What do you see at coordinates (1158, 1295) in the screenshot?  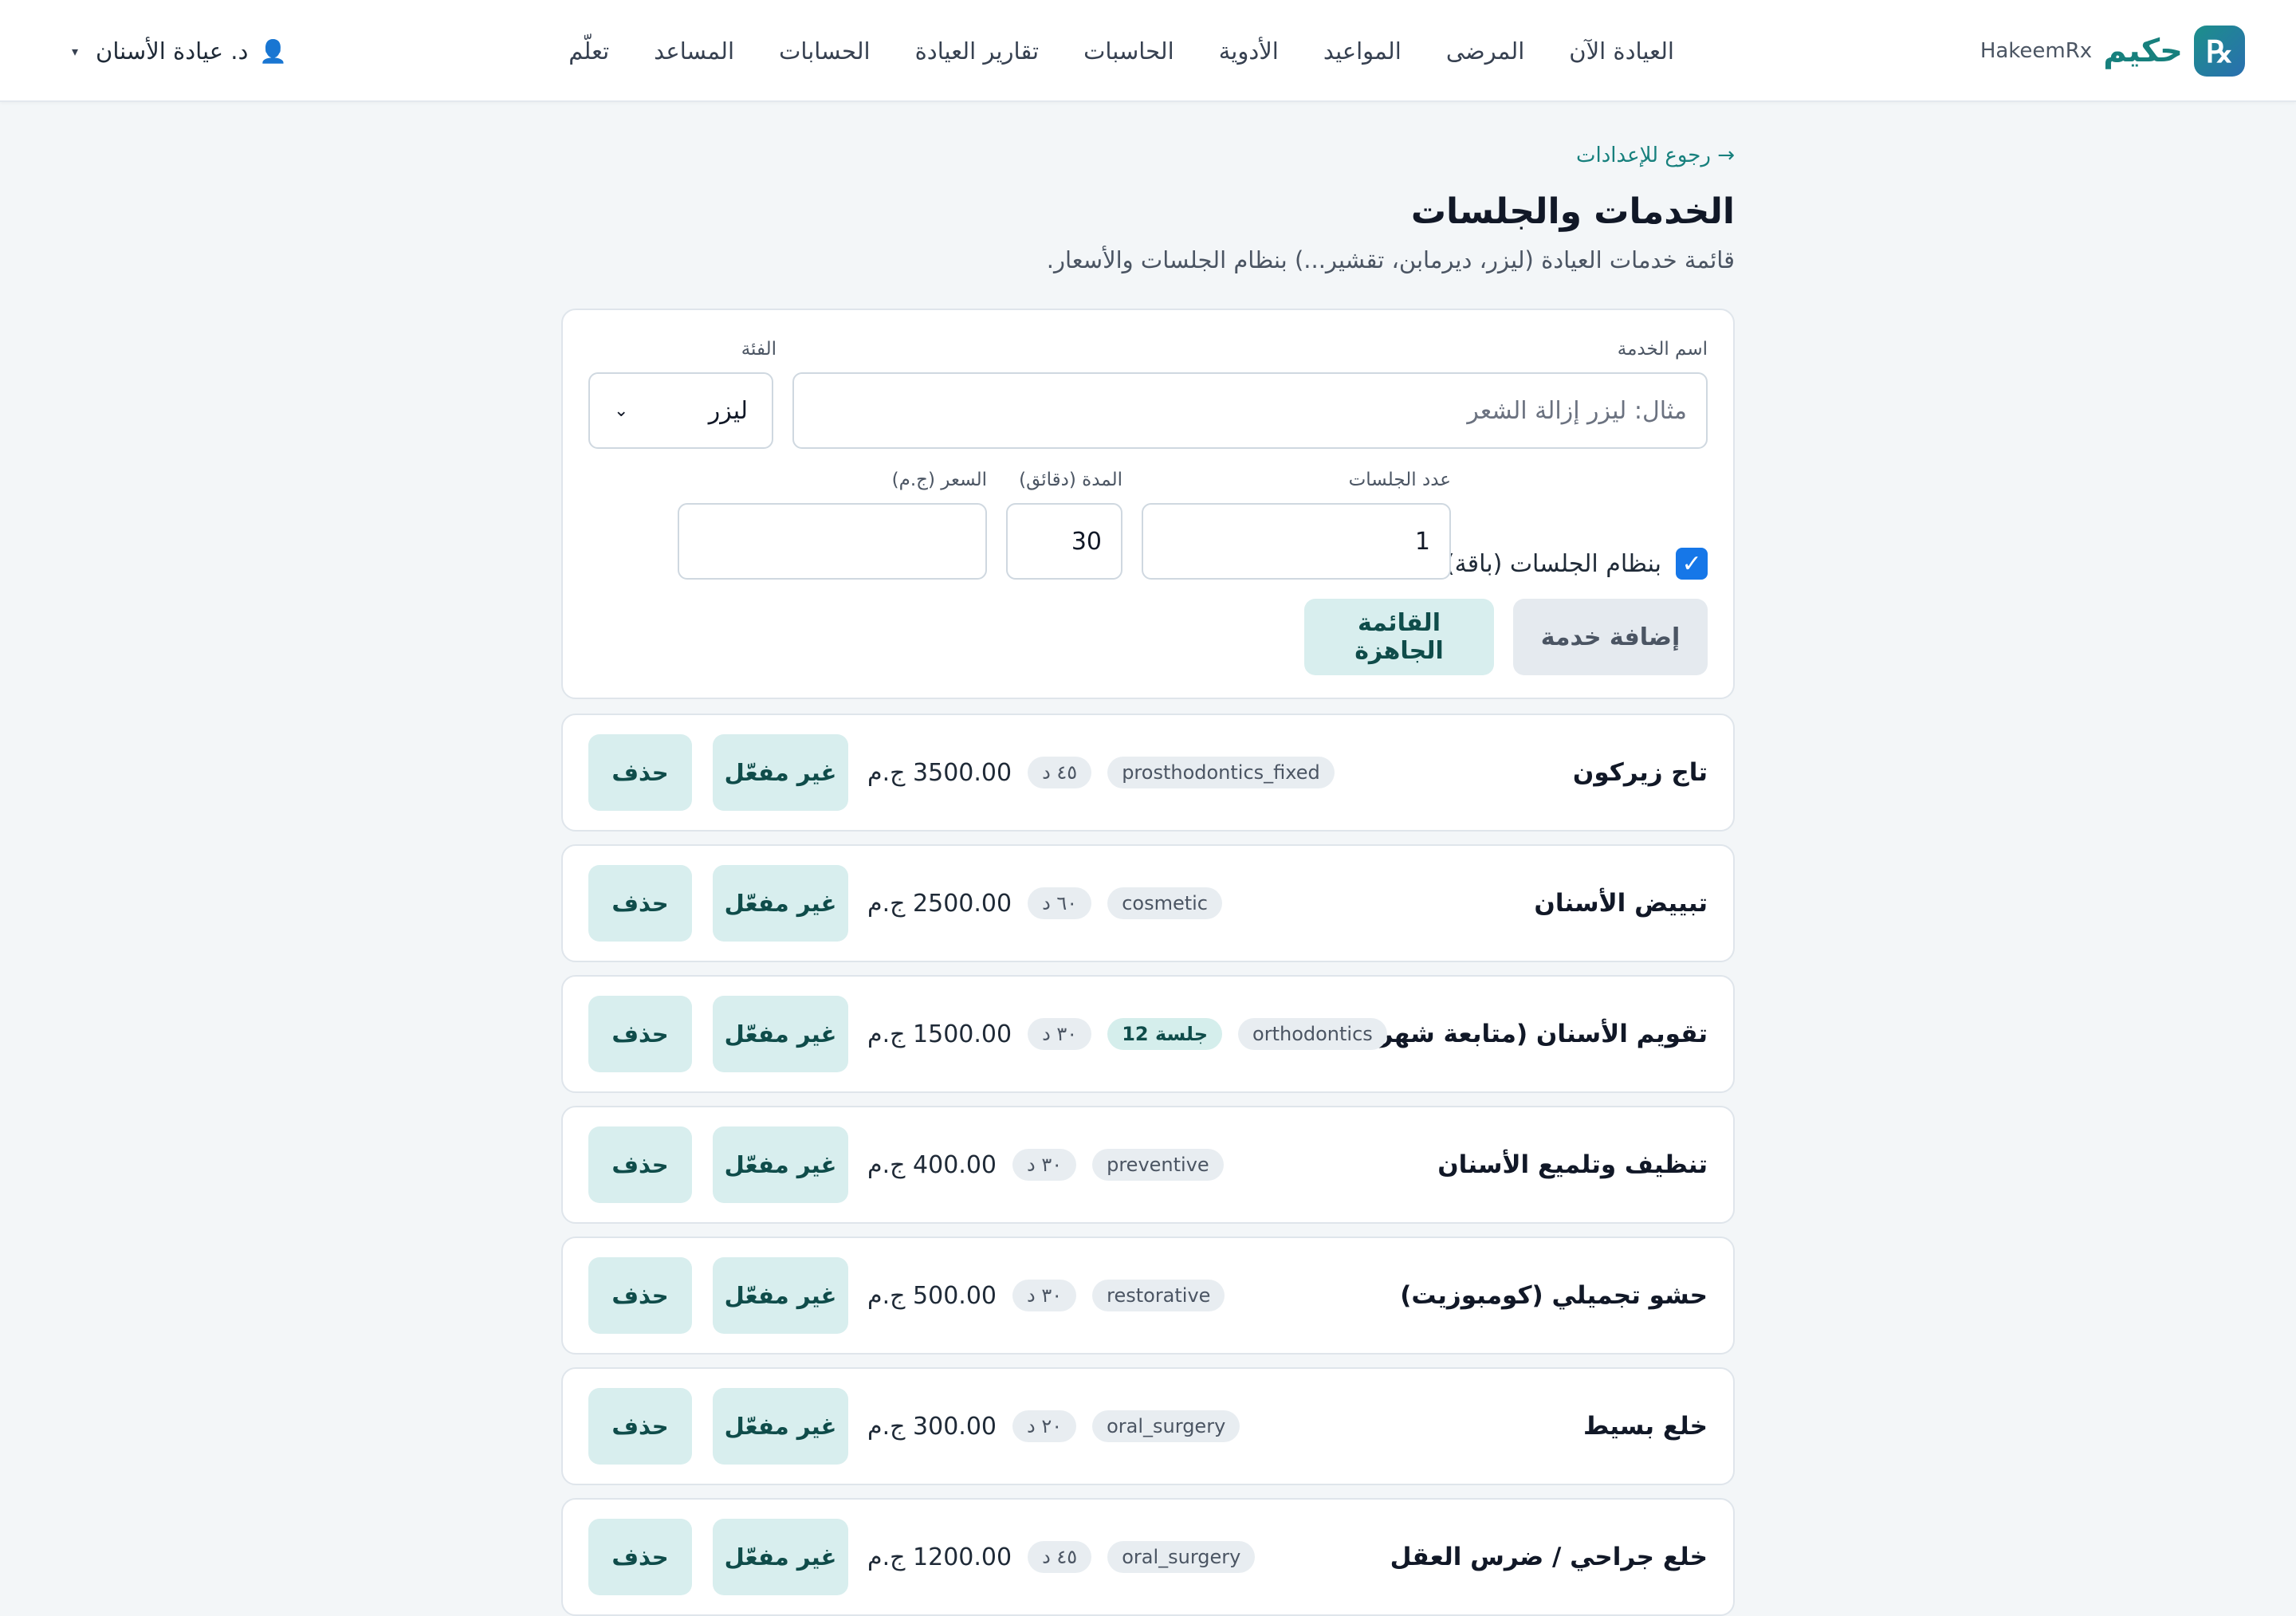 I see `category-chip: restorative` at bounding box center [1158, 1295].